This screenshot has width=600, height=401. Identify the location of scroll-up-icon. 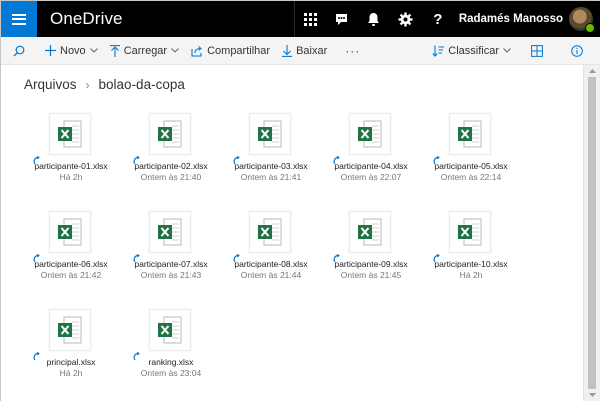
(592, 71).